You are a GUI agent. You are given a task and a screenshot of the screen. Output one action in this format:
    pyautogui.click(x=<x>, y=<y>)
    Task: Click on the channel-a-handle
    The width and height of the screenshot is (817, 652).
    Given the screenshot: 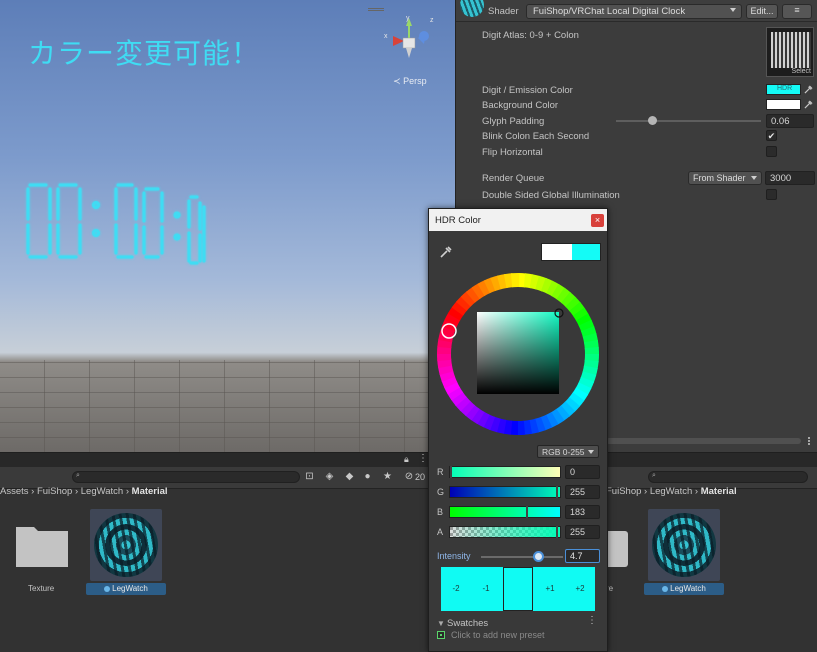 What is the action you would take?
    pyautogui.click(x=557, y=532)
    